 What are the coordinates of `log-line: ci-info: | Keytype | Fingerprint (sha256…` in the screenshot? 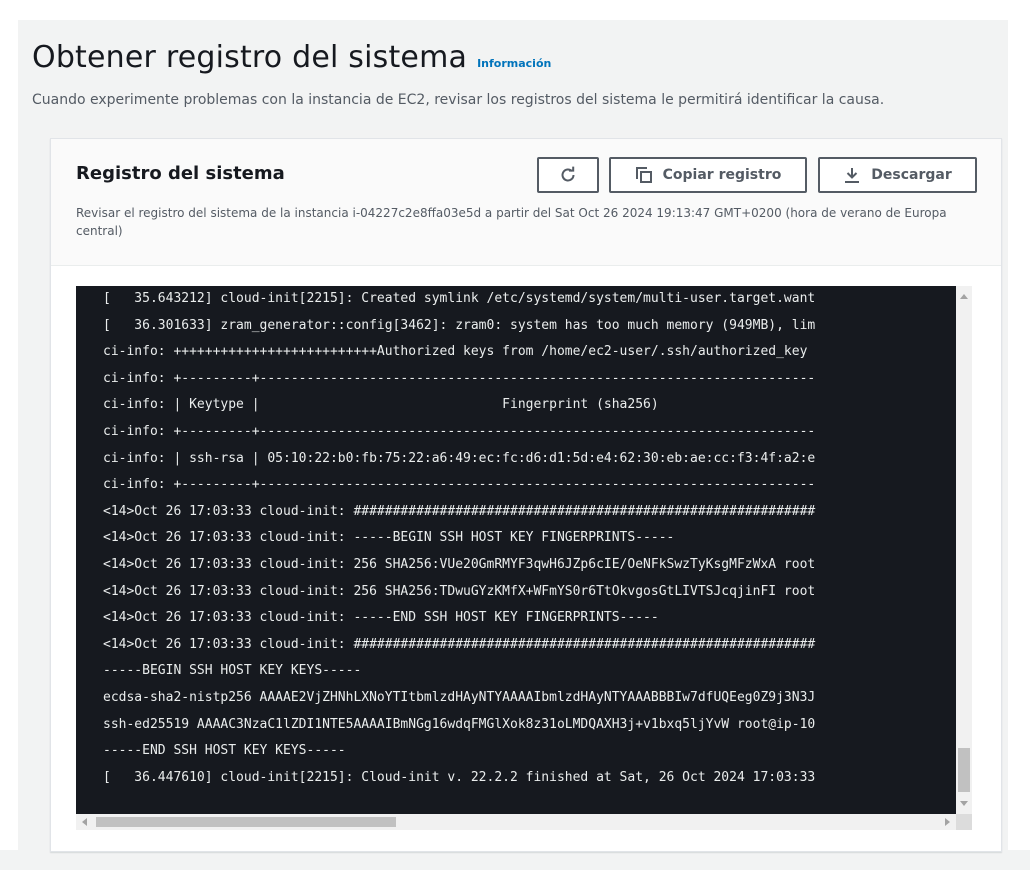 It's located at (381, 405).